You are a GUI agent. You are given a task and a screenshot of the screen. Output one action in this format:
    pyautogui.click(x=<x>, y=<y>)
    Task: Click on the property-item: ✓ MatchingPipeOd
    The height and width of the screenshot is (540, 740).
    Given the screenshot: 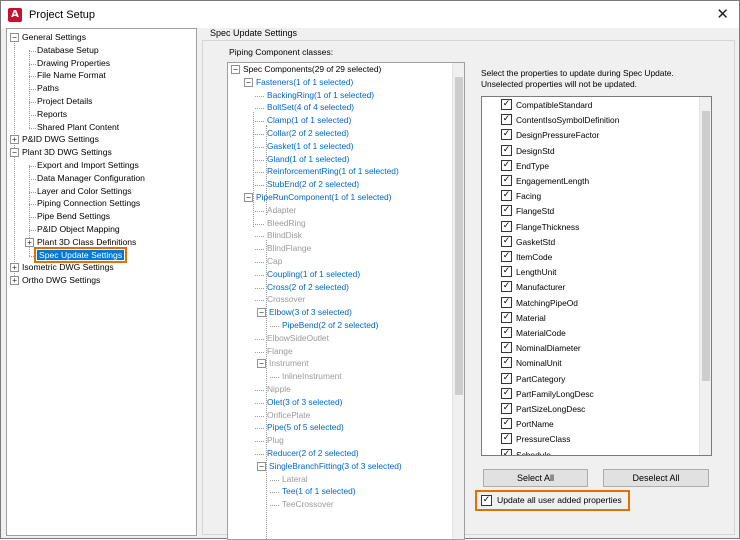 What is the action you would take?
    pyautogui.click(x=539, y=303)
    